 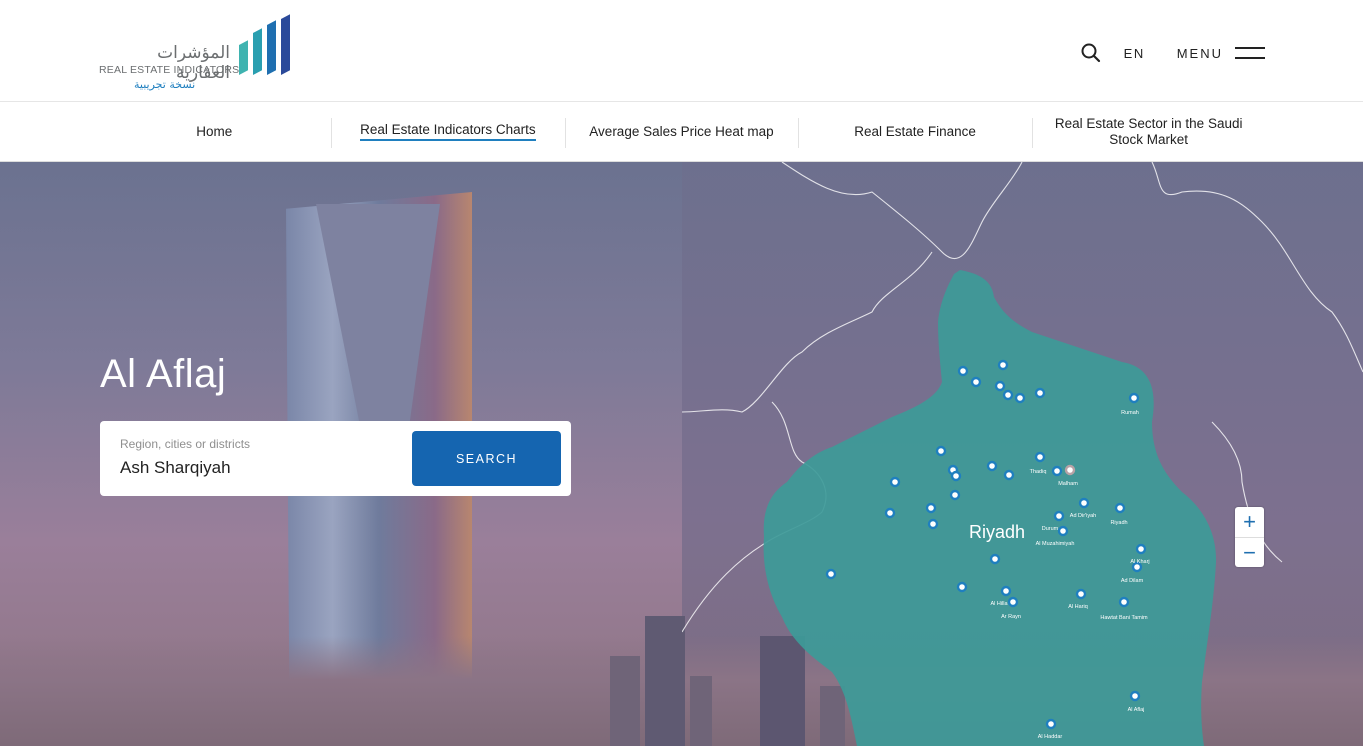 I want to click on zoom-out-button: −, so click(x=1249, y=552).